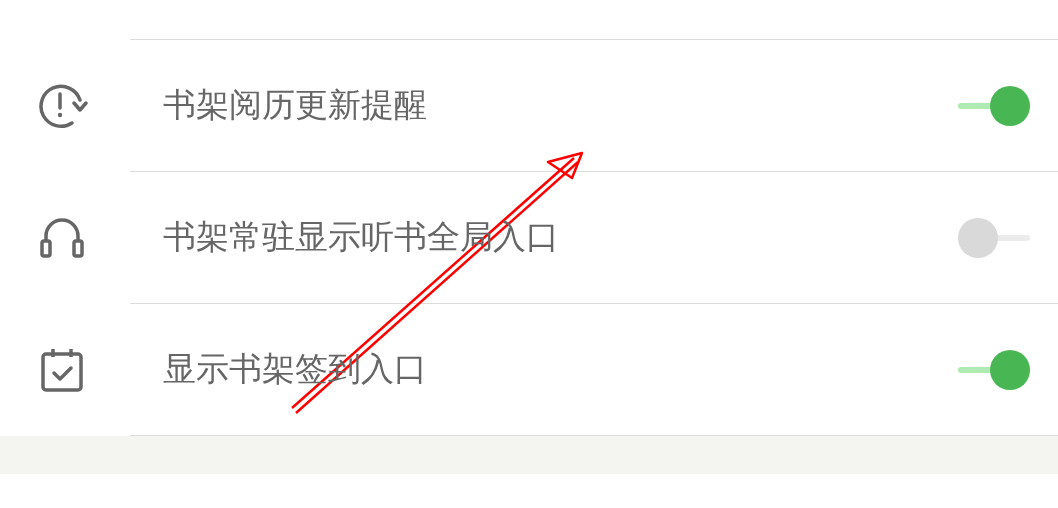 The width and height of the screenshot is (1058, 508). I want to click on setting-label: 书架阅历更新提醒, so click(295, 105).